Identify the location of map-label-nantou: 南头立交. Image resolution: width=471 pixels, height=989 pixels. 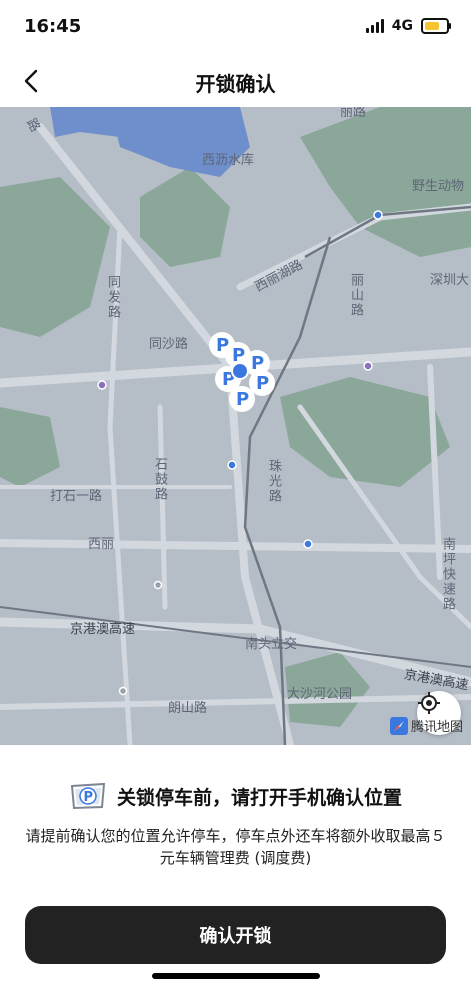
(271, 644).